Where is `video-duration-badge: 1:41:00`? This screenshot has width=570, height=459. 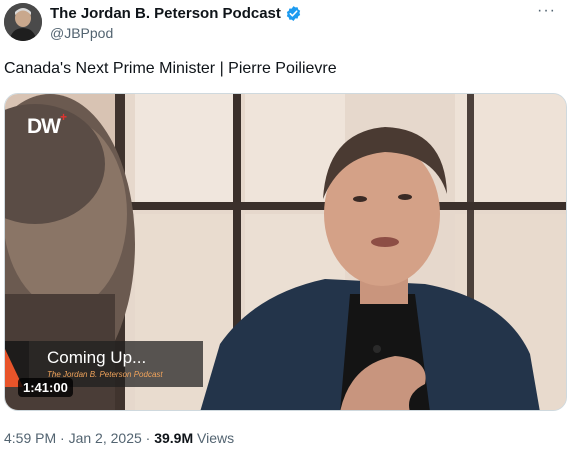
video-duration-badge: 1:41:00 is located at coordinates (45, 387).